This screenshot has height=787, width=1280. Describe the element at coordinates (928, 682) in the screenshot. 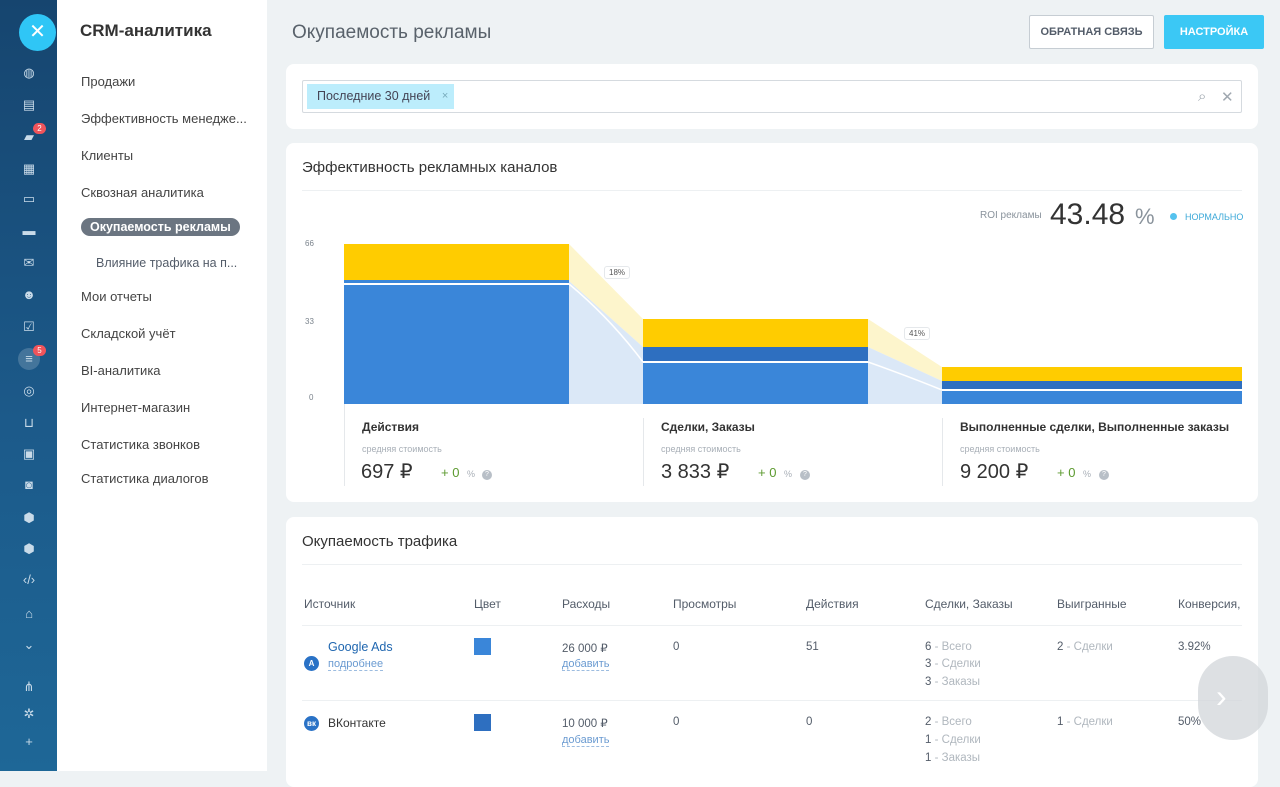

I see `deals-orders-count: 3` at that location.